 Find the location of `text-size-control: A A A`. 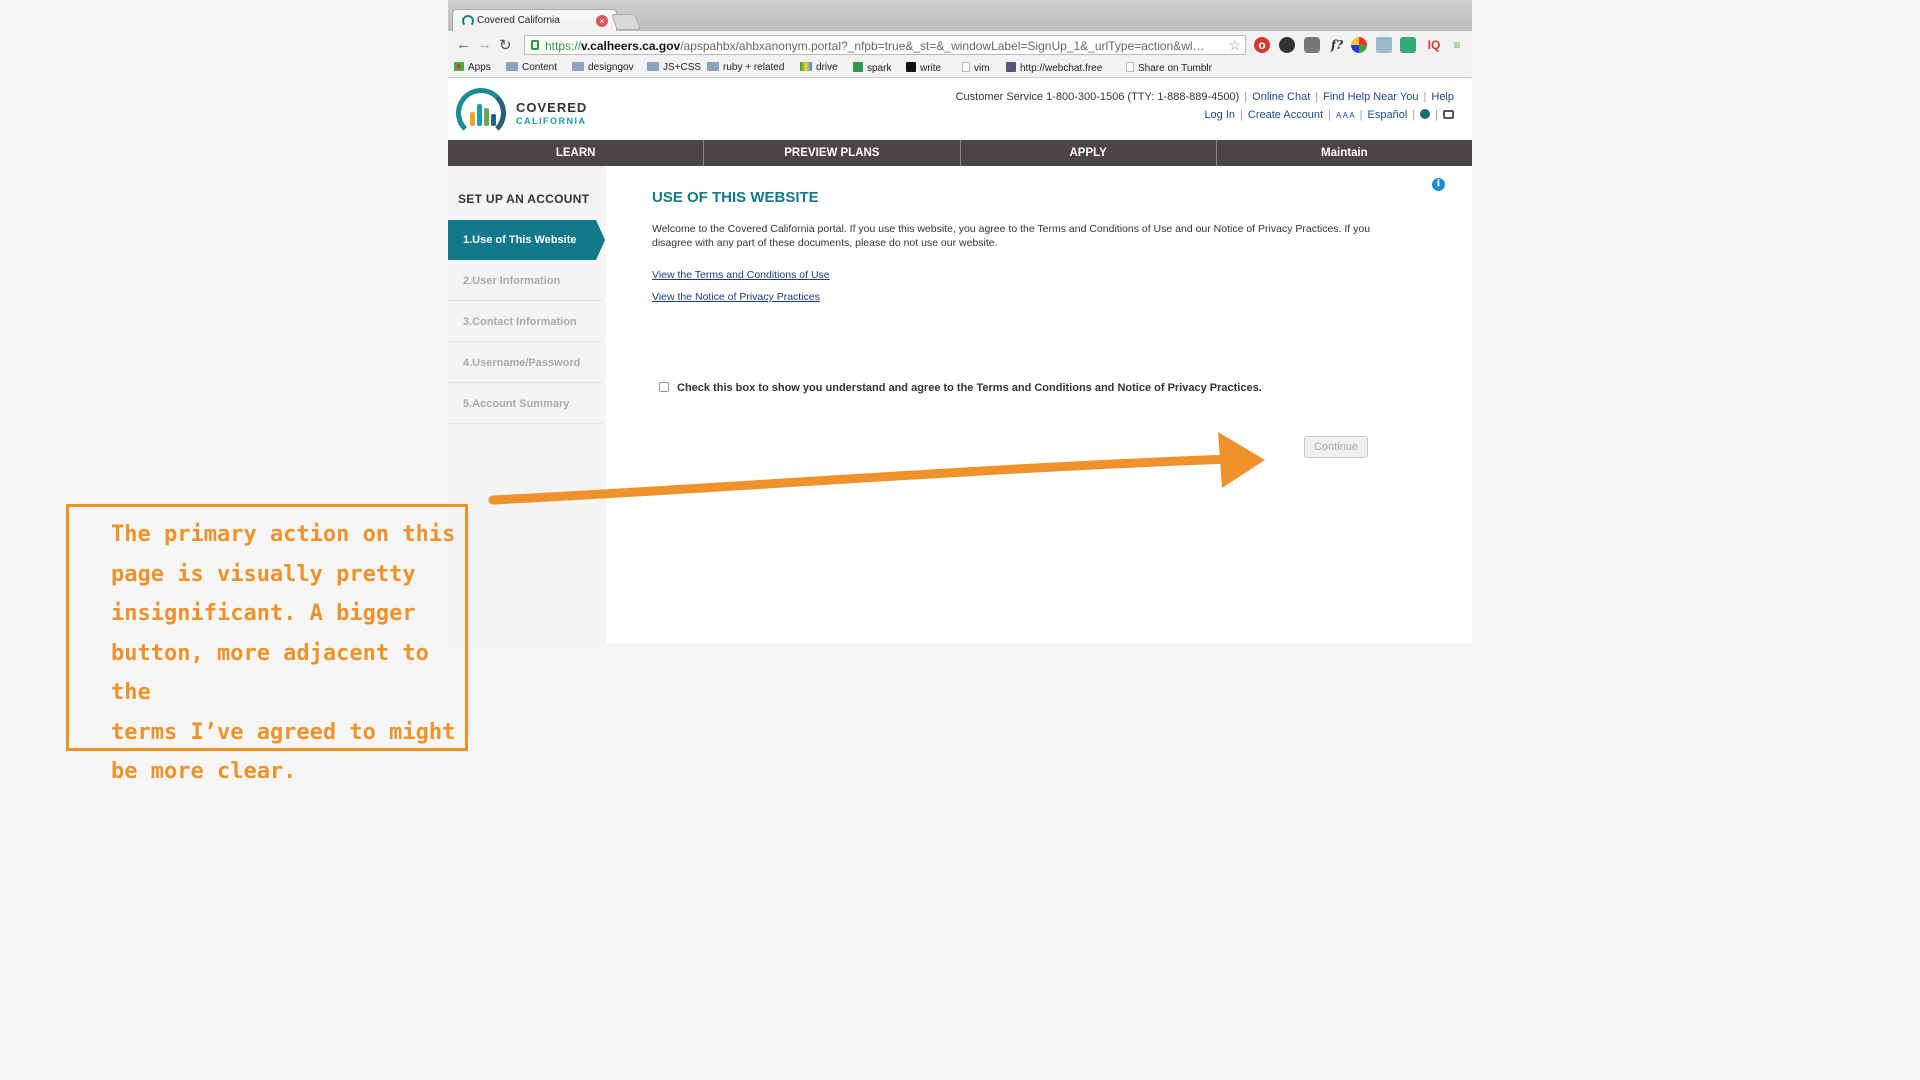

text-size-control: A A A is located at coordinates (1345, 115).